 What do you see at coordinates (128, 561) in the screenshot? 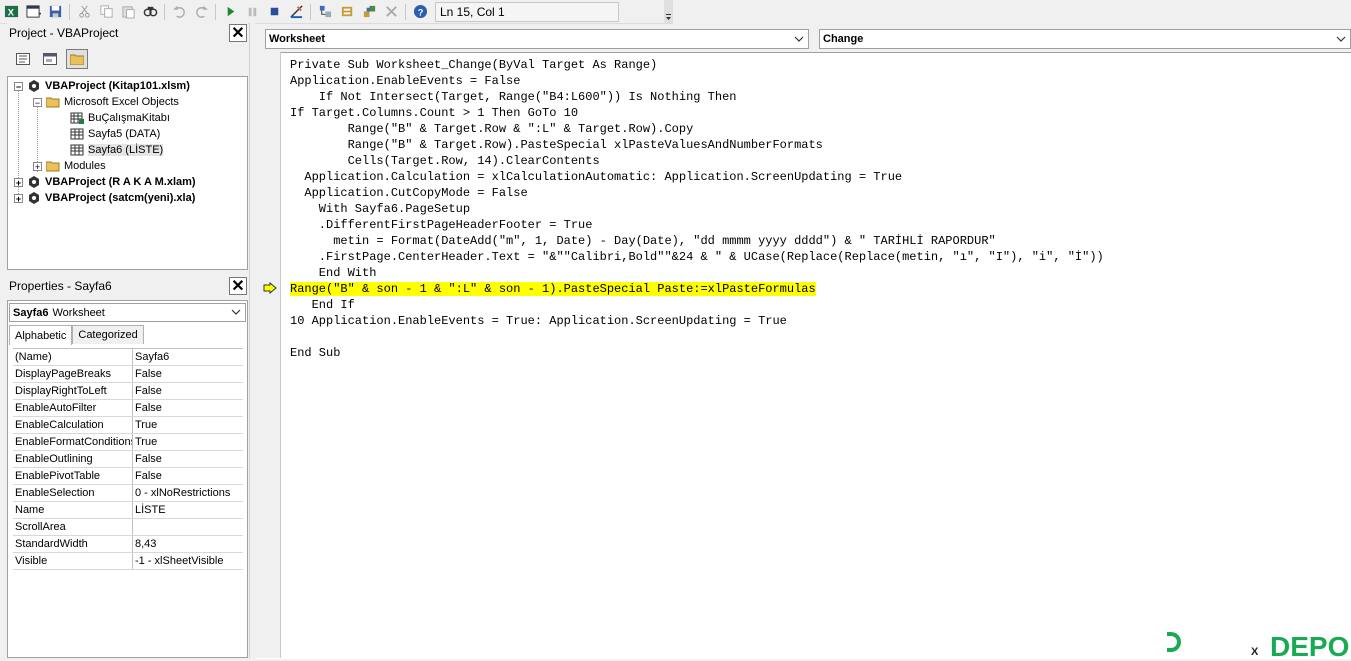
I see `property-row: Visible -1 - xlSheetVisible` at bounding box center [128, 561].